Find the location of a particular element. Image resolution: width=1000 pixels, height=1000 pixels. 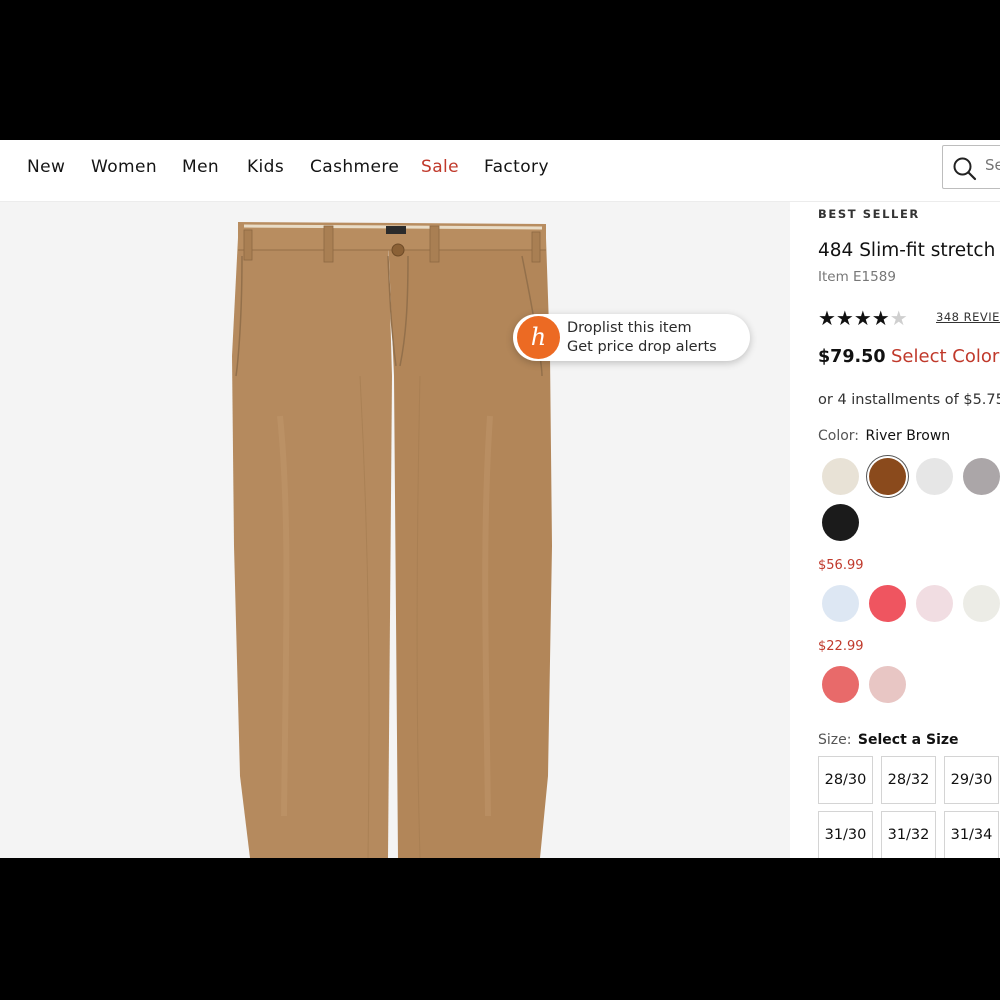

select-color-prompt: Select Color is located at coordinates (945, 356).